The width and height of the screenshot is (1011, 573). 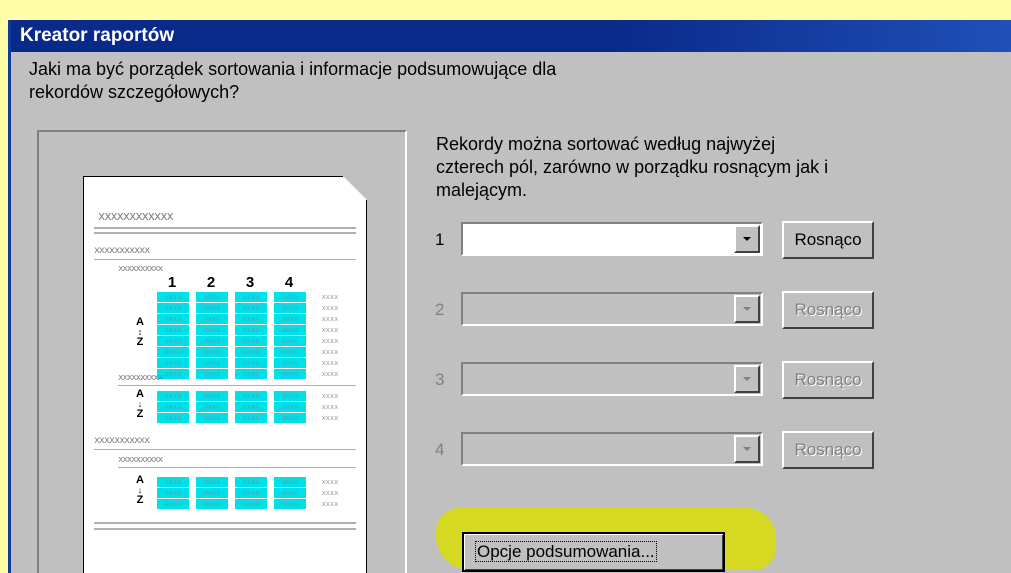 I want to click on column-number: 4, so click(x=289, y=282).